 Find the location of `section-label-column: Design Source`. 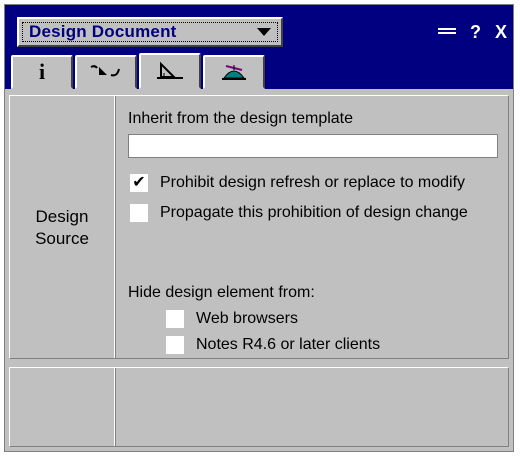

section-label-column: Design Source is located at coordinates (62, 227).